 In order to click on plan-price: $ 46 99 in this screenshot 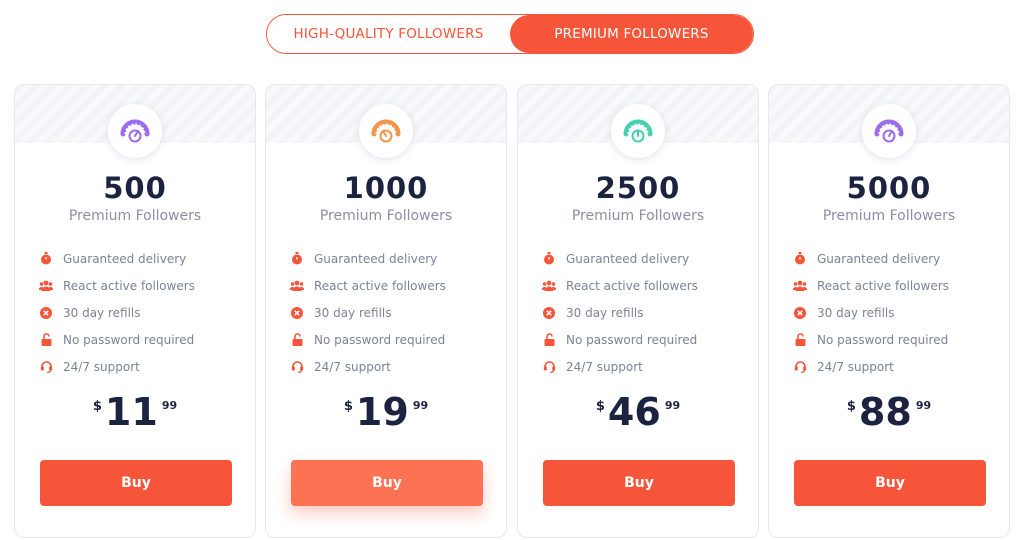, I will do `click(638, 412)`.